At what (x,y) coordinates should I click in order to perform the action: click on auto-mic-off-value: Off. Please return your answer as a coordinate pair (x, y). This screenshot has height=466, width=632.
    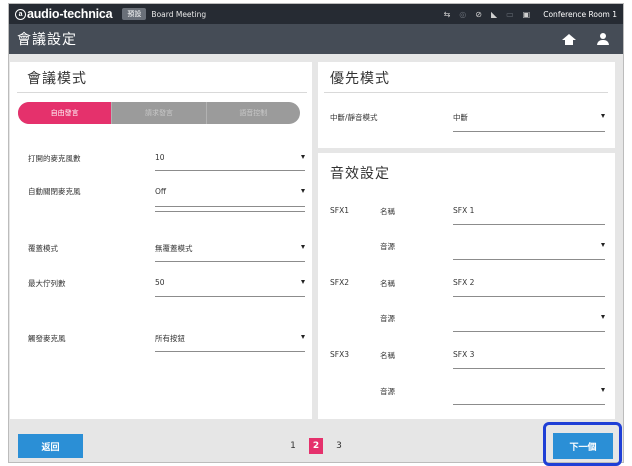
    Looking at the image, I should click on (161, 191).